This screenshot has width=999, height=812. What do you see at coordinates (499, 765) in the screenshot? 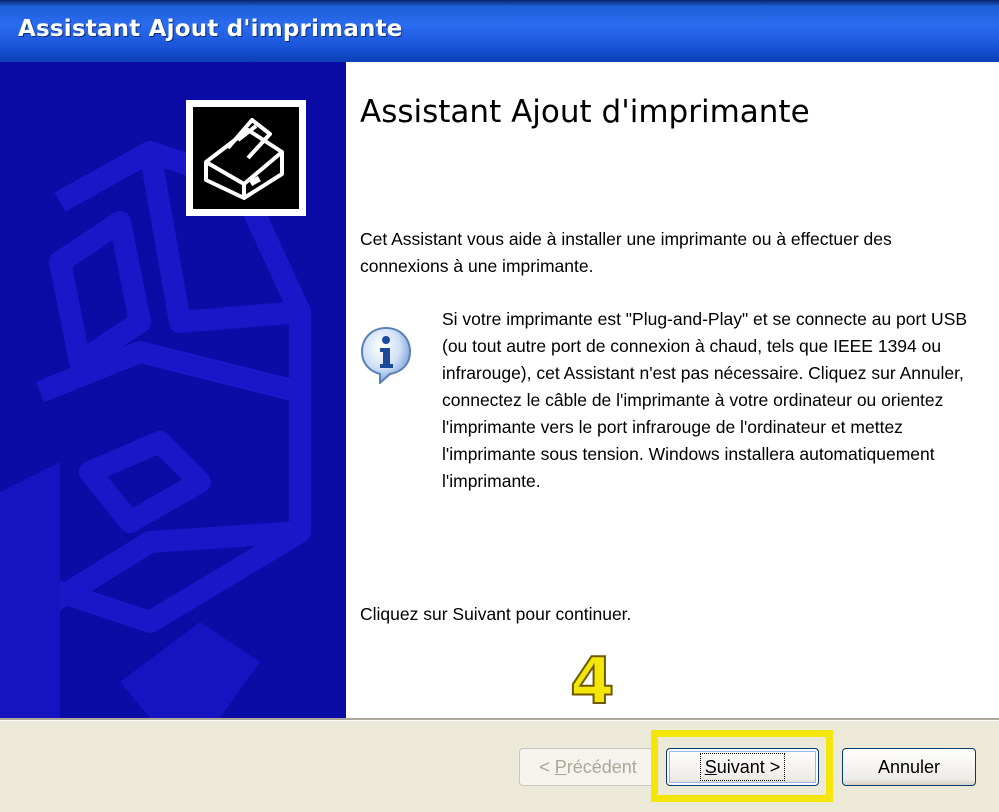
I see `button-bar: < Précédent Suivant > Annuler` at bounding box center [499, 765].